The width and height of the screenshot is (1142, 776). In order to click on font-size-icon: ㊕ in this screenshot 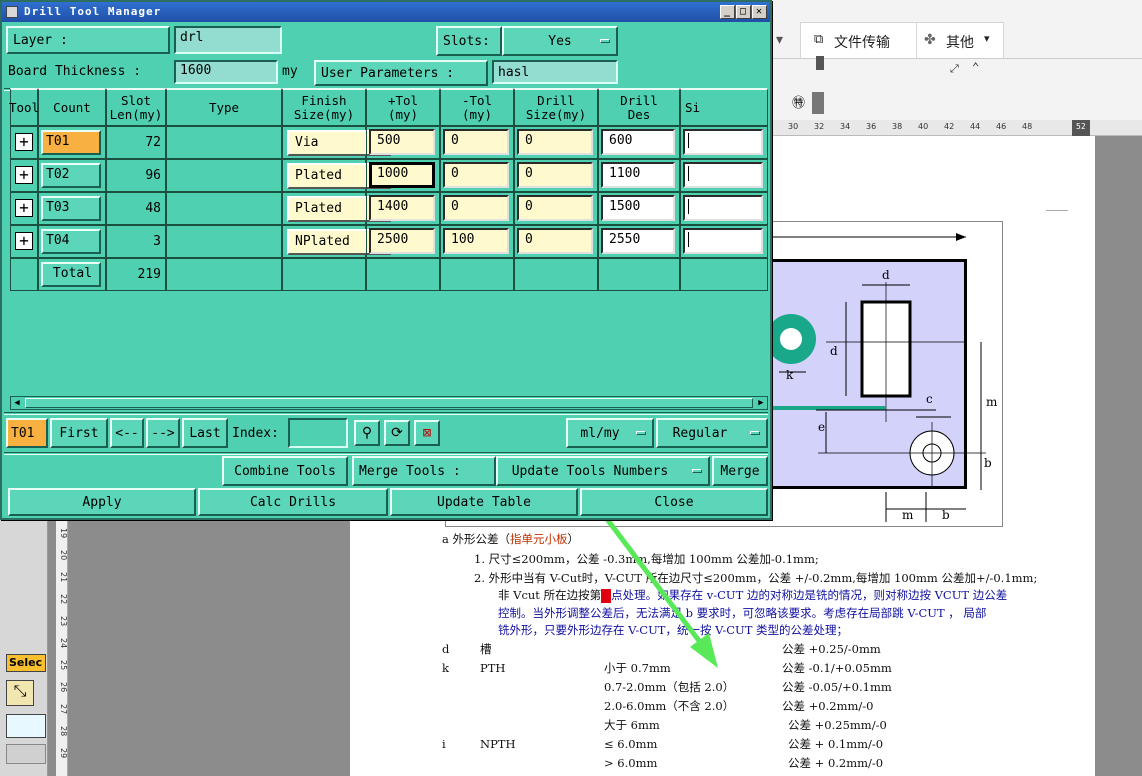, I will do `click(798, 101)`.